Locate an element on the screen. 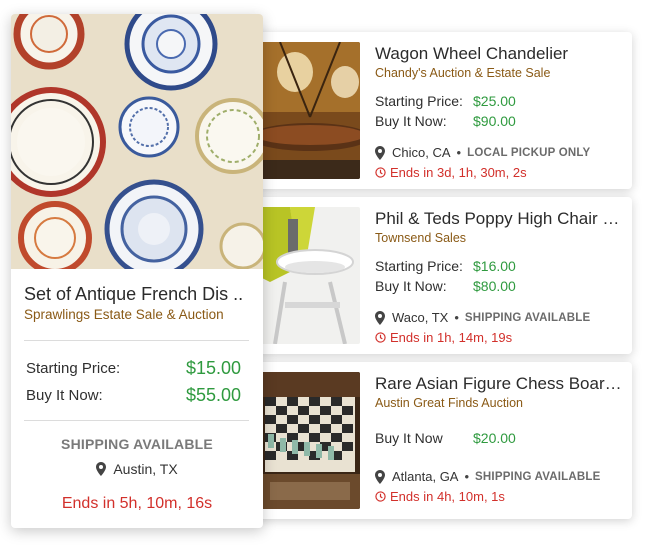  featured-seller: Sprawlings Estate Sale & Auction is located at coordinates (124, 314).